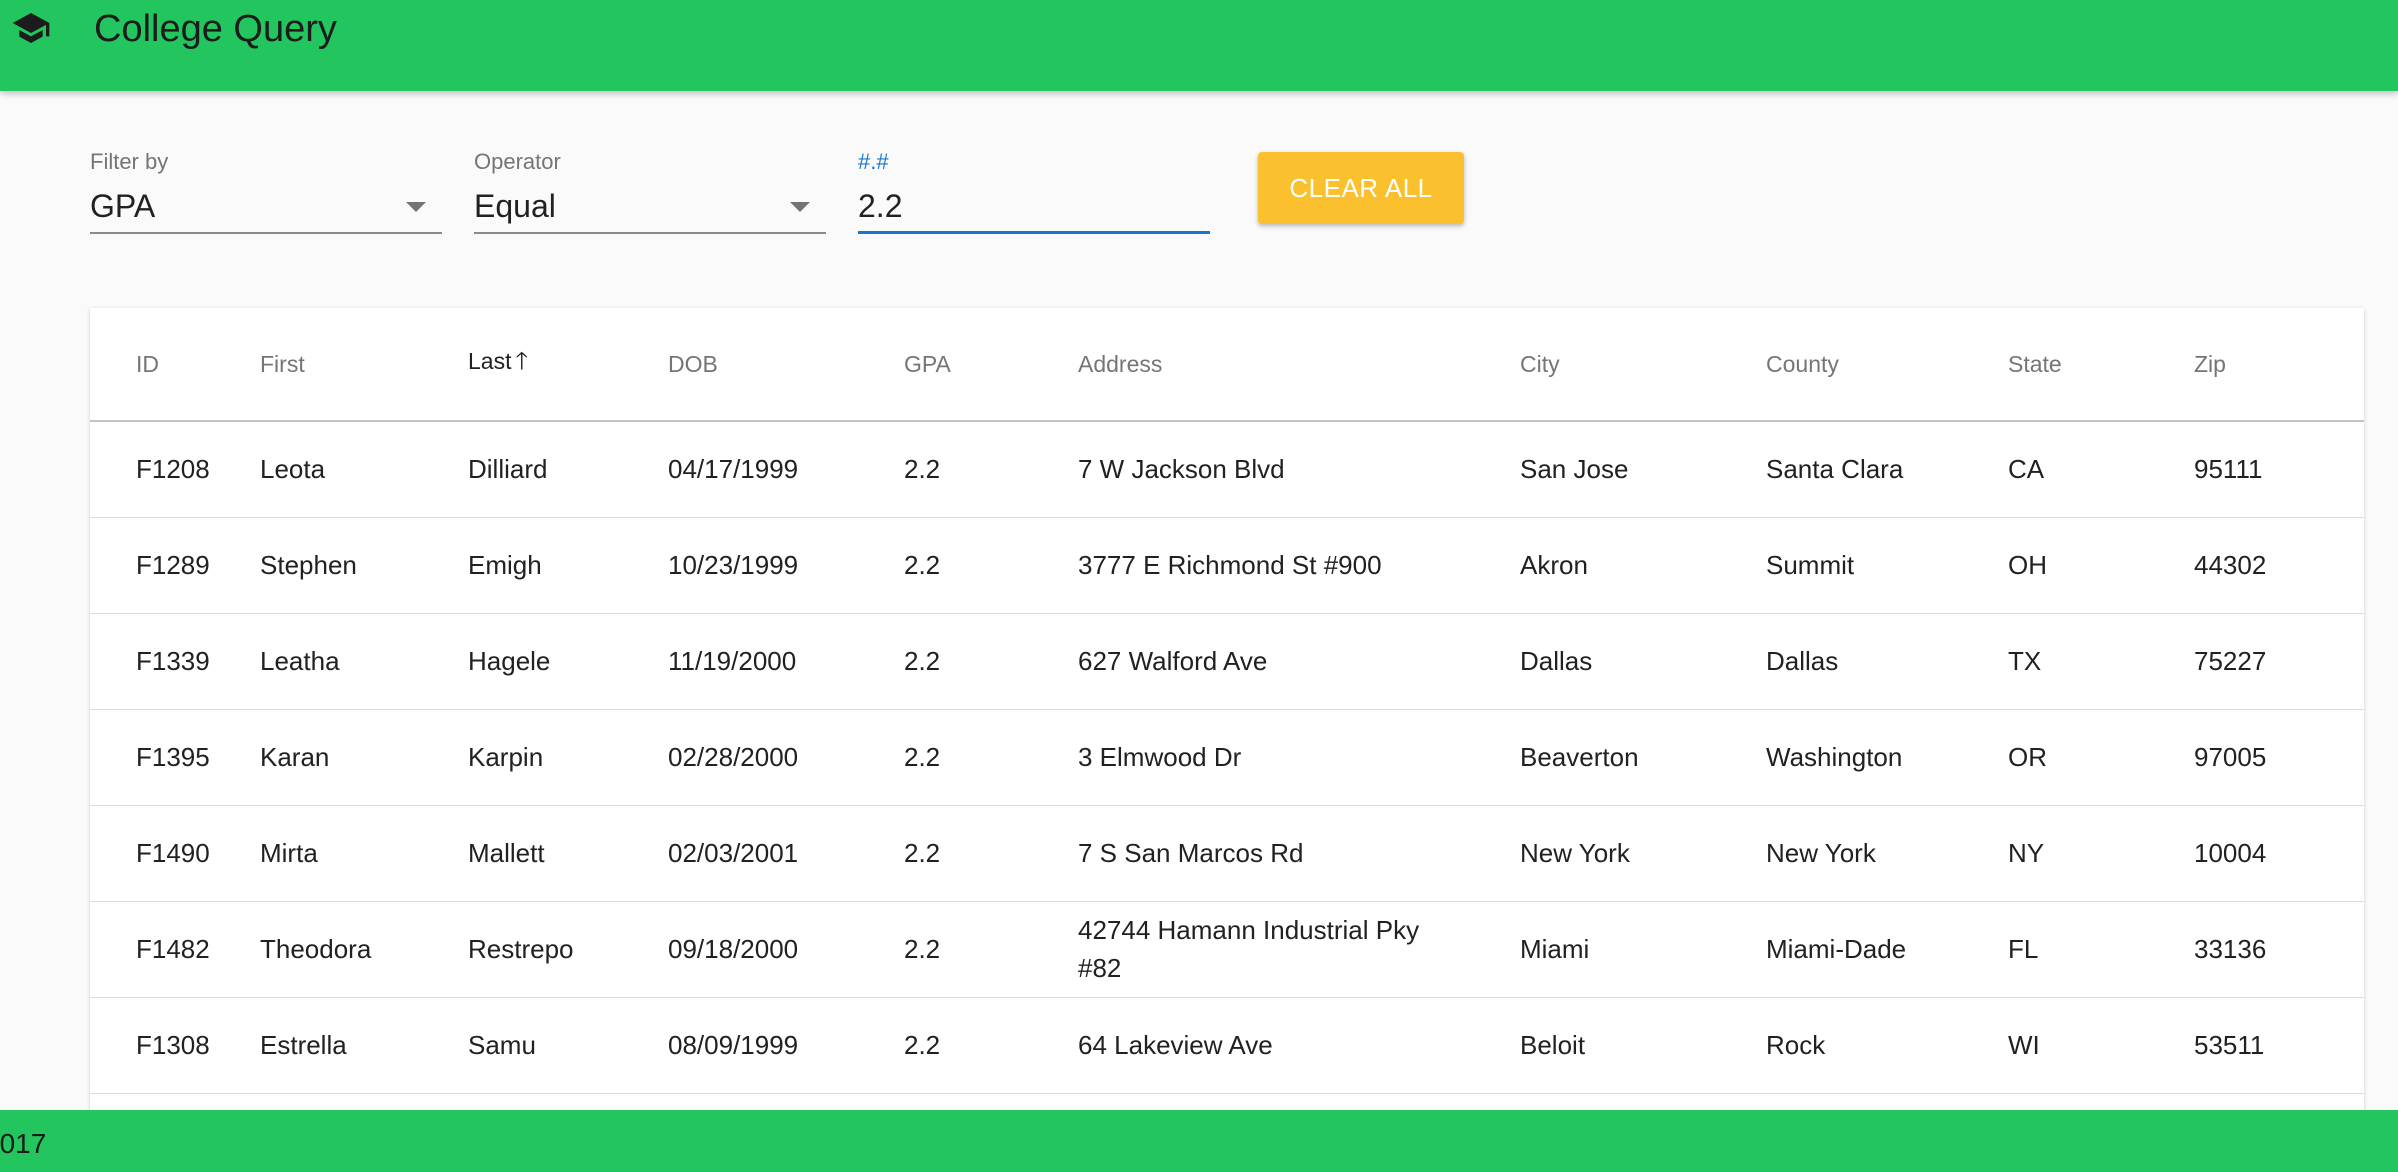 This screenshot has width=2398, height=1172. What do you see at coordinates (266, 209) in the screenshot?
I see `filter-by-value-row: GPA` at bounding box center [266, 209].